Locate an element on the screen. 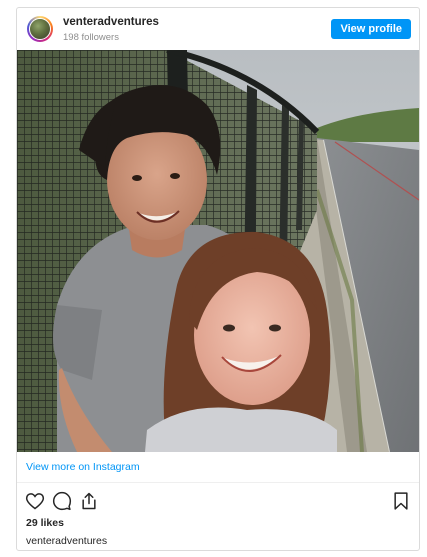 The height and width of the screenshot is (557, 427). view-more-link: View more on Instagram is located at coordinates (83, 467).